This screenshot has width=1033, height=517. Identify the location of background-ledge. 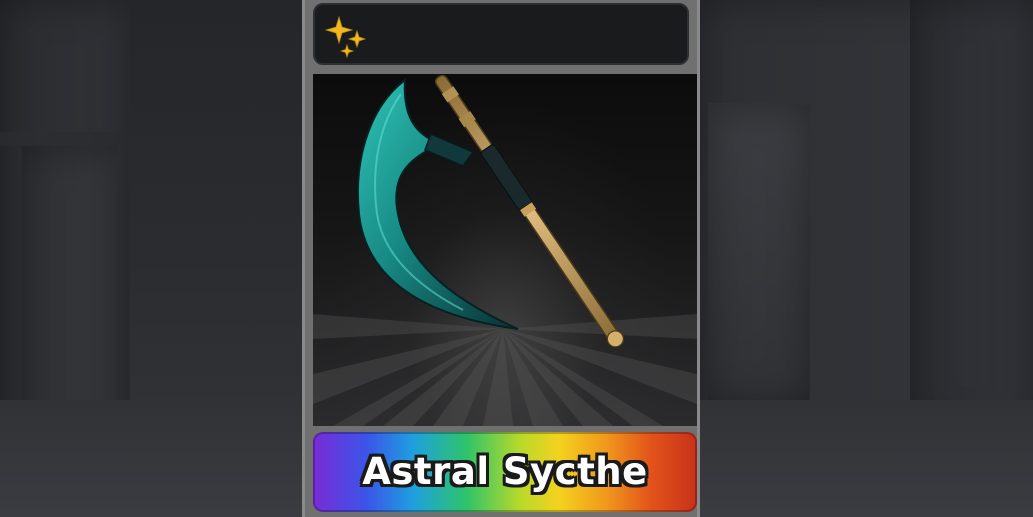
(65, 139).